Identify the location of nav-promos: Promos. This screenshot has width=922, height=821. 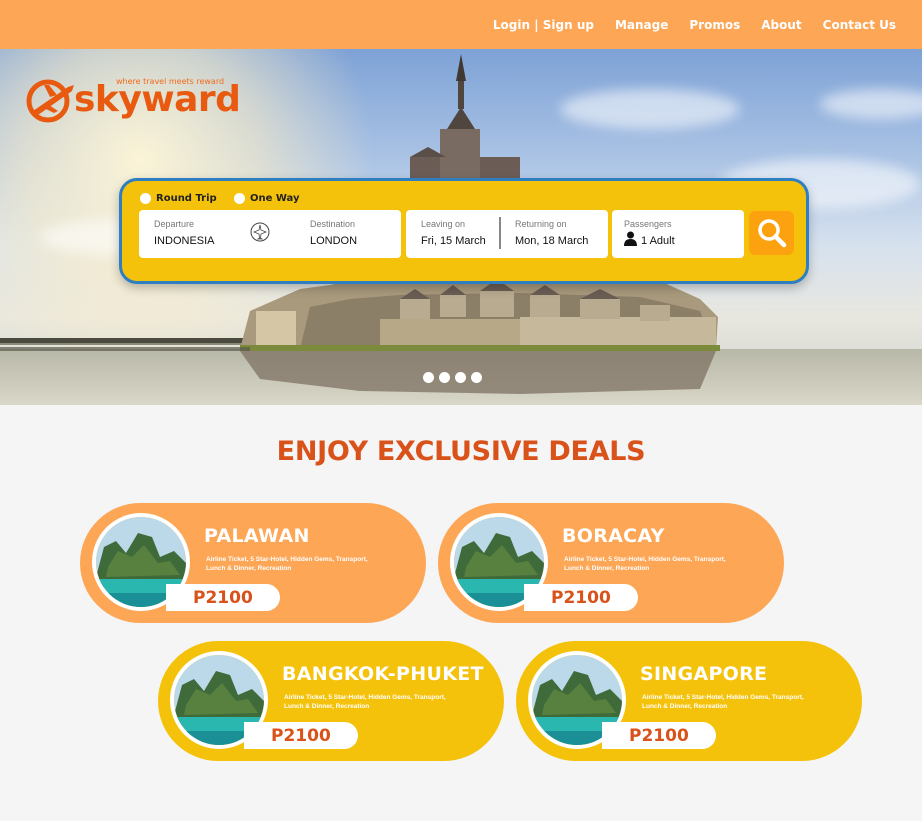
(714, 25).